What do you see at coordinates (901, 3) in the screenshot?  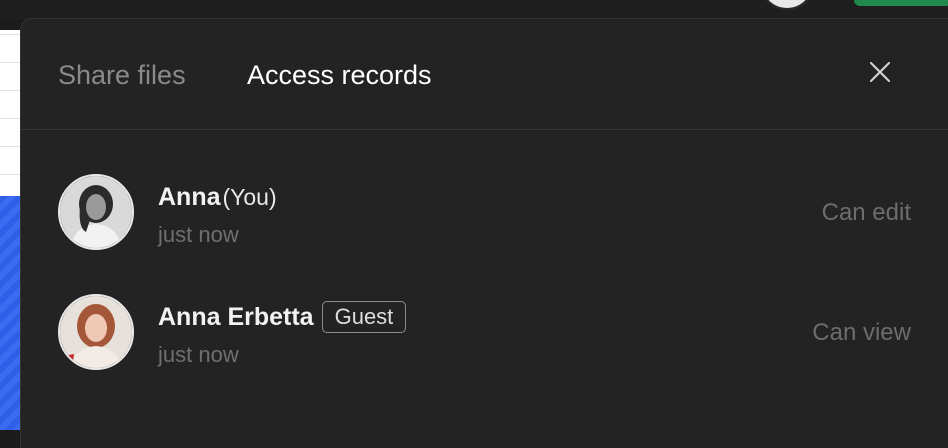 I see `background-primary-button` at bounding box center [901, 3].